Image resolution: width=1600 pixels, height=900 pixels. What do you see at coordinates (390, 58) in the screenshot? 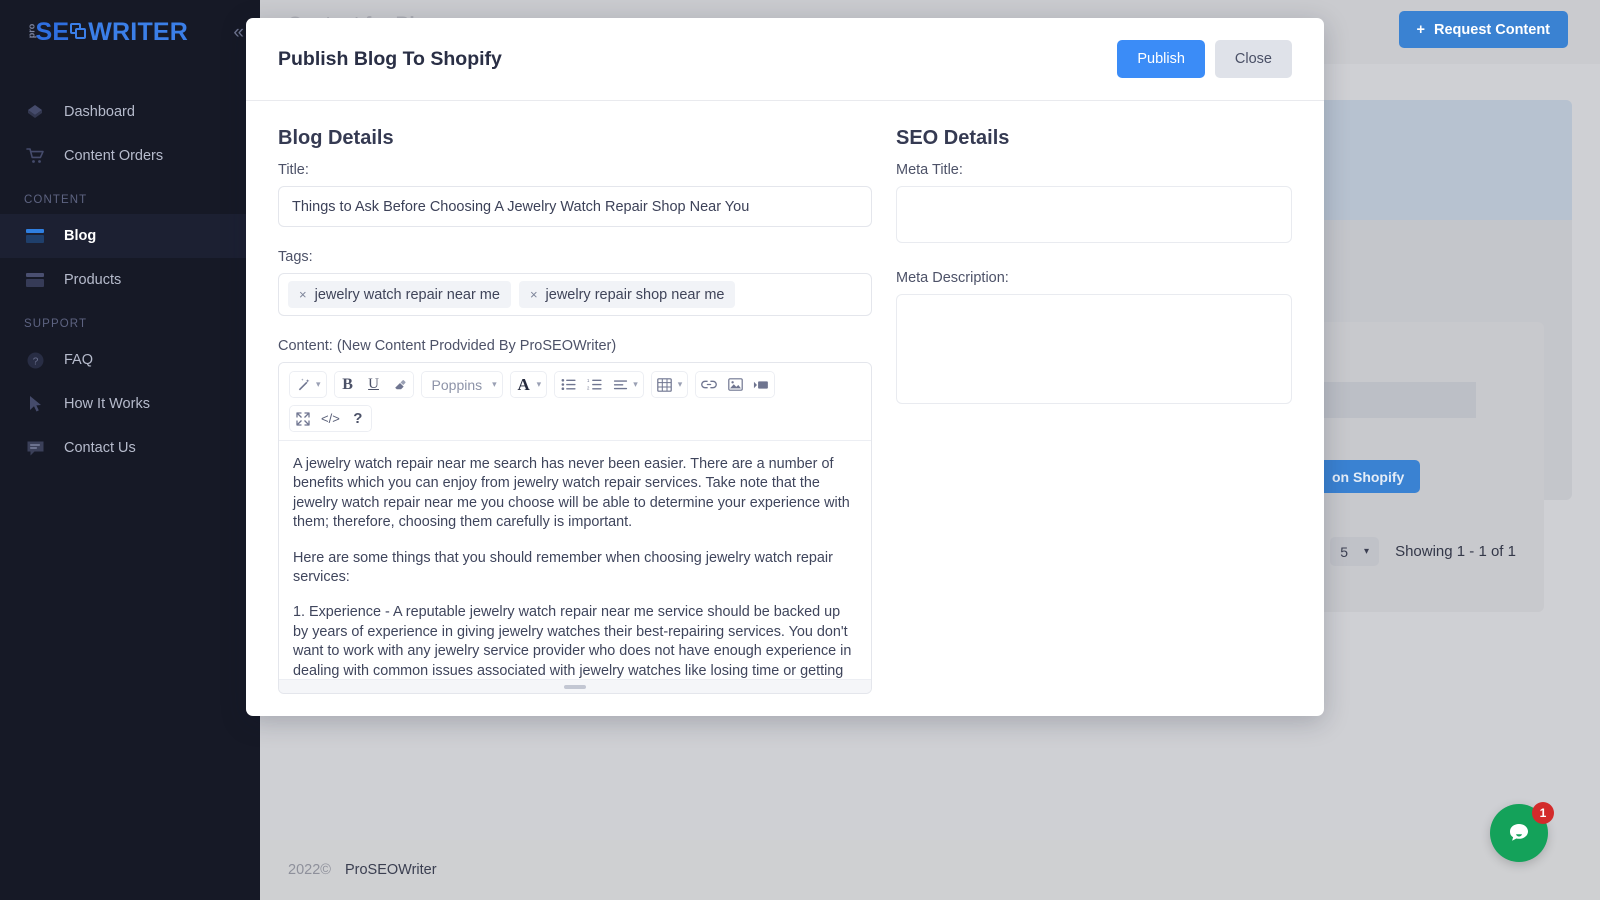
I see `modal-title: Publish Blog To Shopify` at bounding box center [390, 58].